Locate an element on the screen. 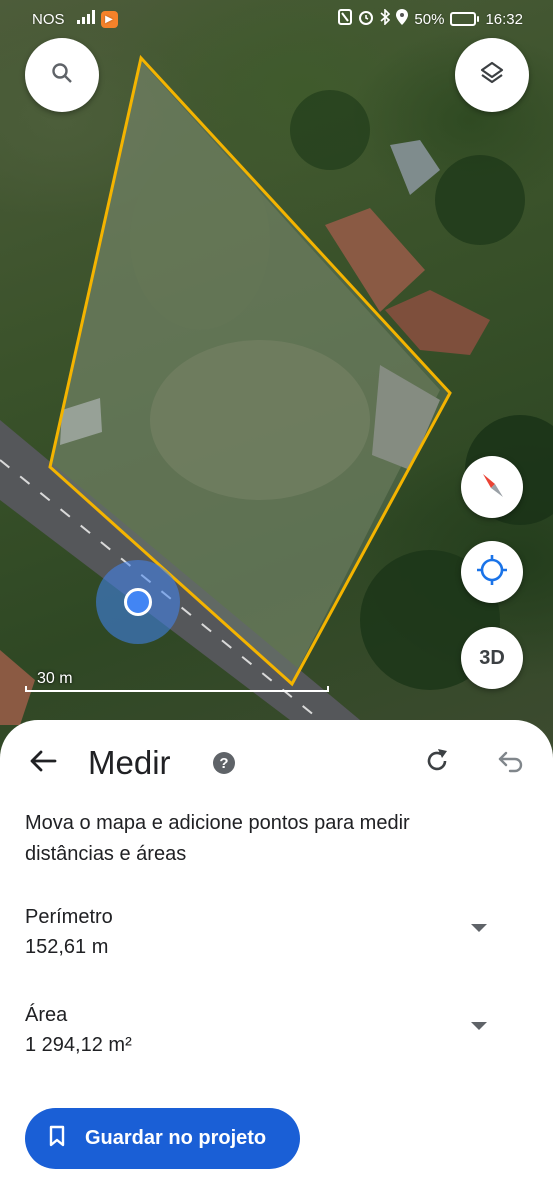  current-location-dot is located at coordinates (138, 602).